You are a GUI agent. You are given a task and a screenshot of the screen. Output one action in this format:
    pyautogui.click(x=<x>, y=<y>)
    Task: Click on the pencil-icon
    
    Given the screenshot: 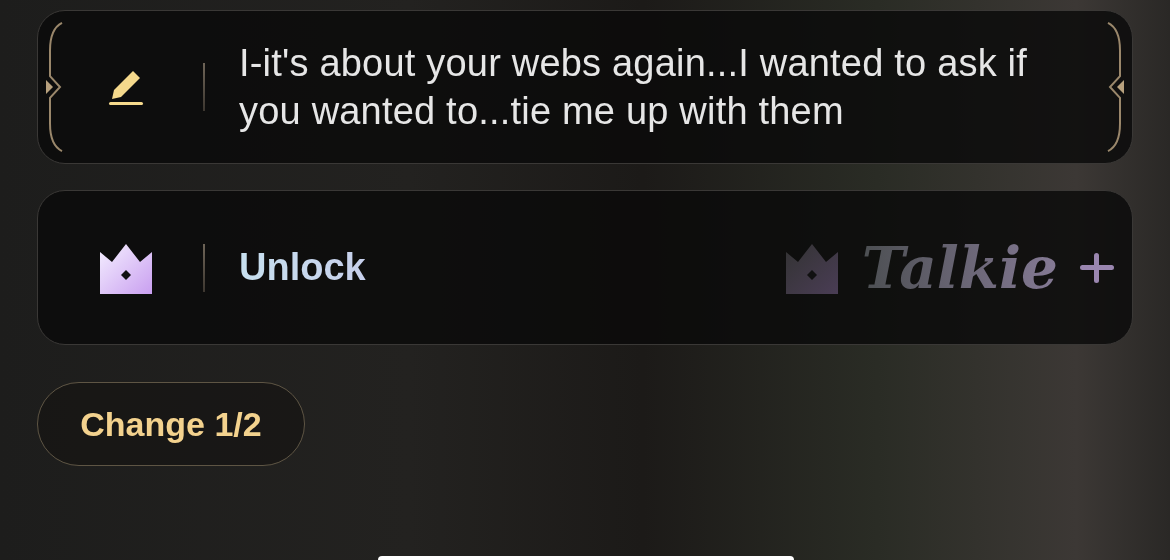 What is the action you would take?
    pyautogui.click(x=125, y=87)
    